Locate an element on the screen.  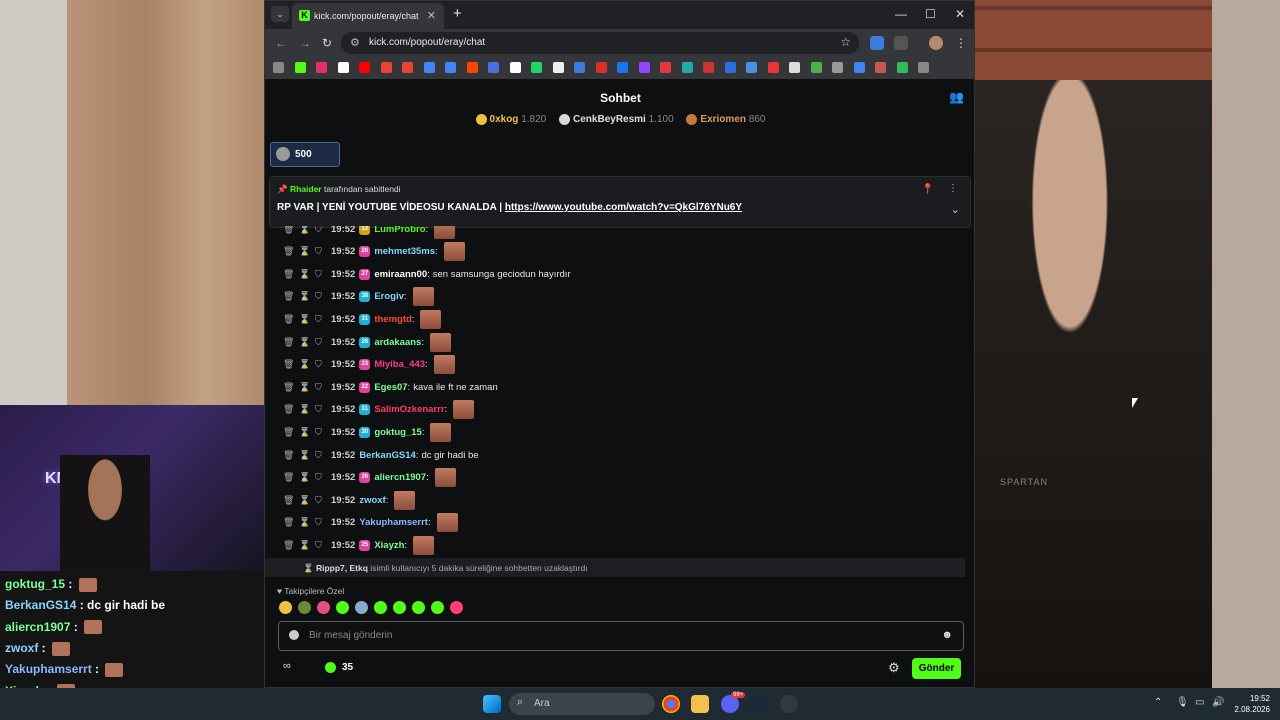
gift-card: 500 is located at coordinates (305, 154).